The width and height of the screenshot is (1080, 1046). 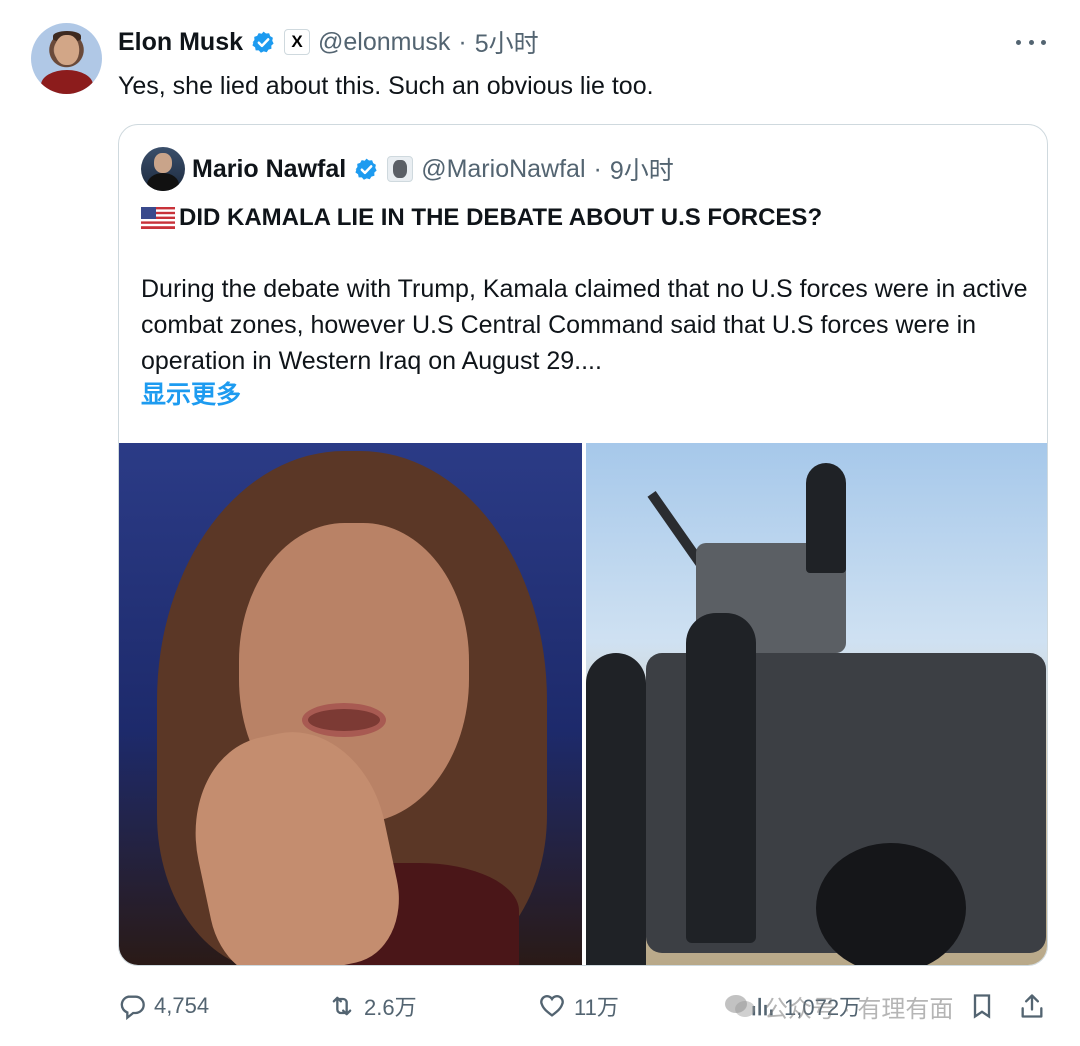 I want to click on author-avatar, so click(x=66, y=58).